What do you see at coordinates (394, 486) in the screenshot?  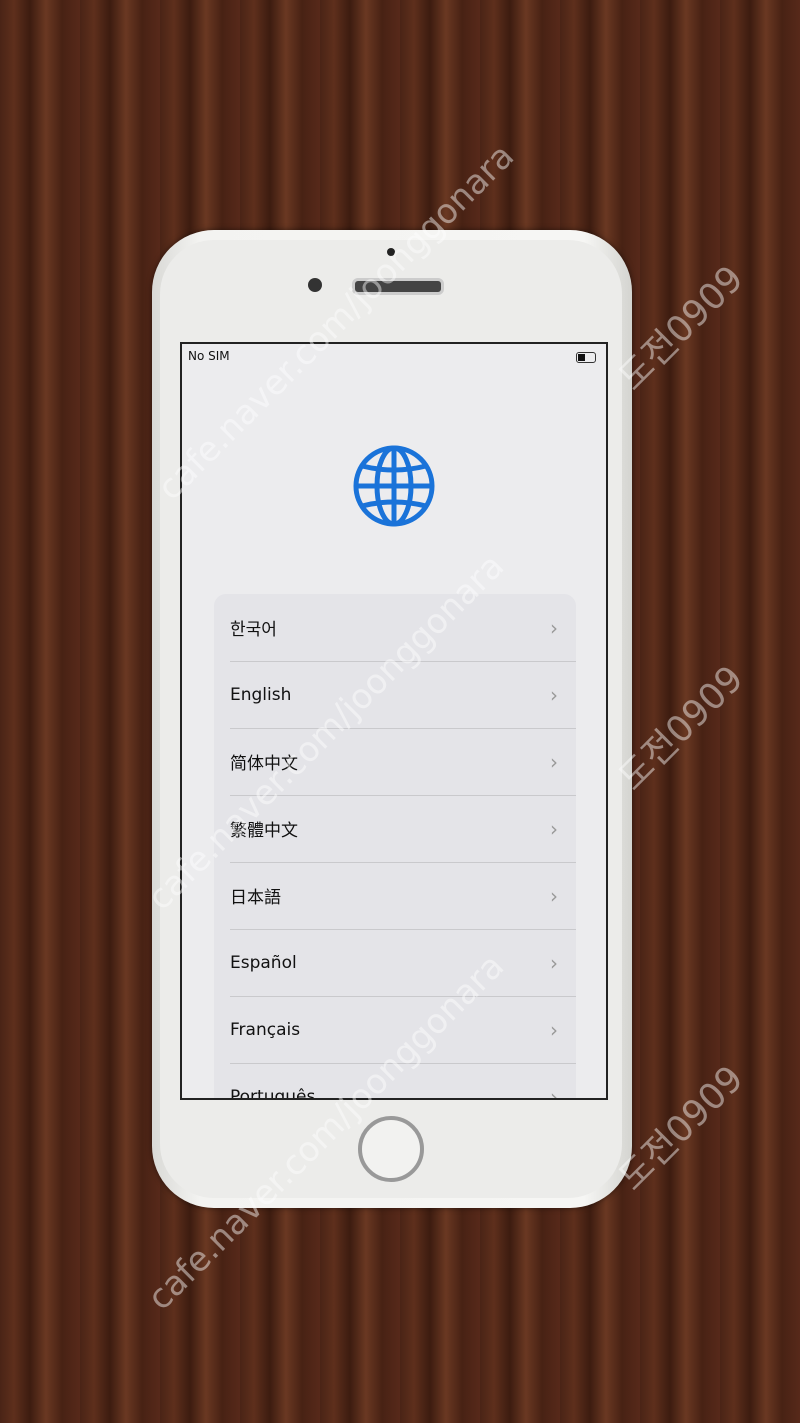 I see `globe-icon` at bounding box center [394, 486].